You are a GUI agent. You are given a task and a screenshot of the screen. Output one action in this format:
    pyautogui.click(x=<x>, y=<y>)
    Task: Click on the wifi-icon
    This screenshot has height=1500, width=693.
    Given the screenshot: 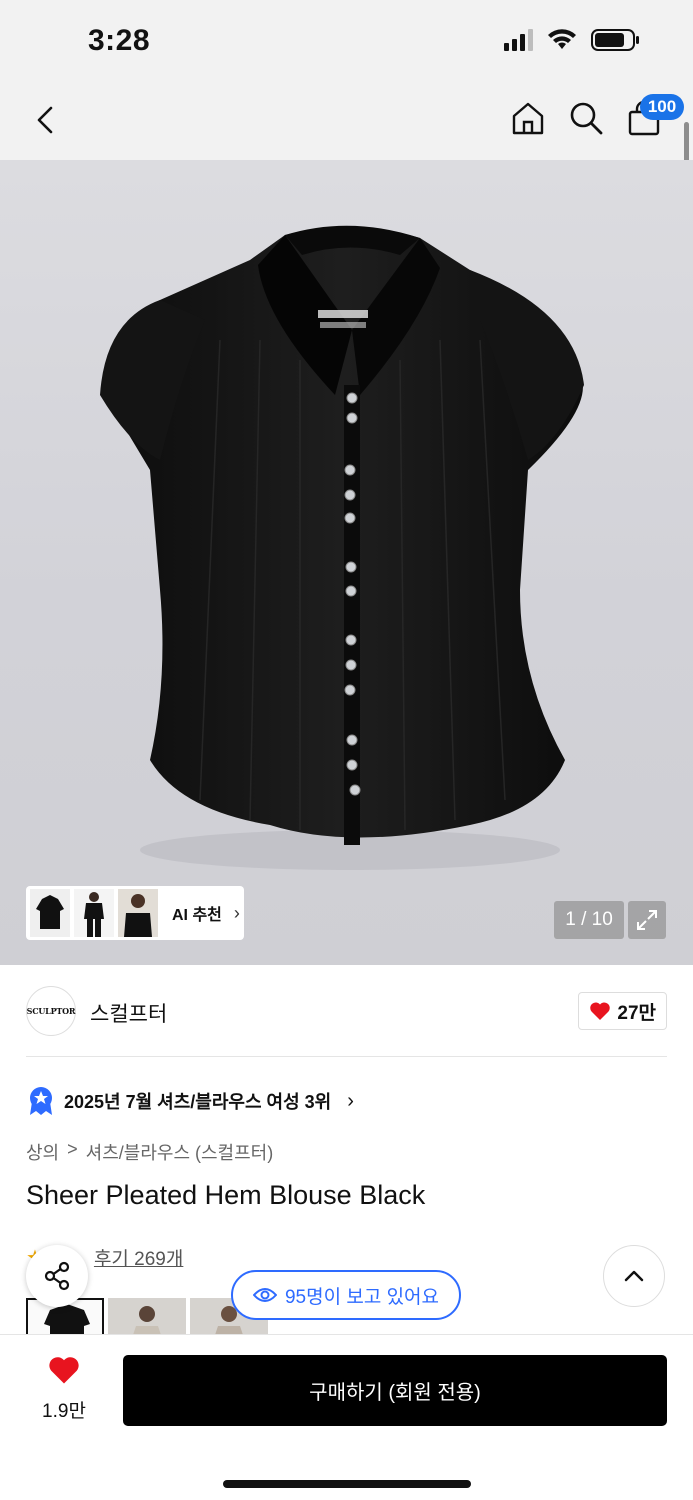 What is the action you would take?
    pyautogui.click(x=562, y=39)
    